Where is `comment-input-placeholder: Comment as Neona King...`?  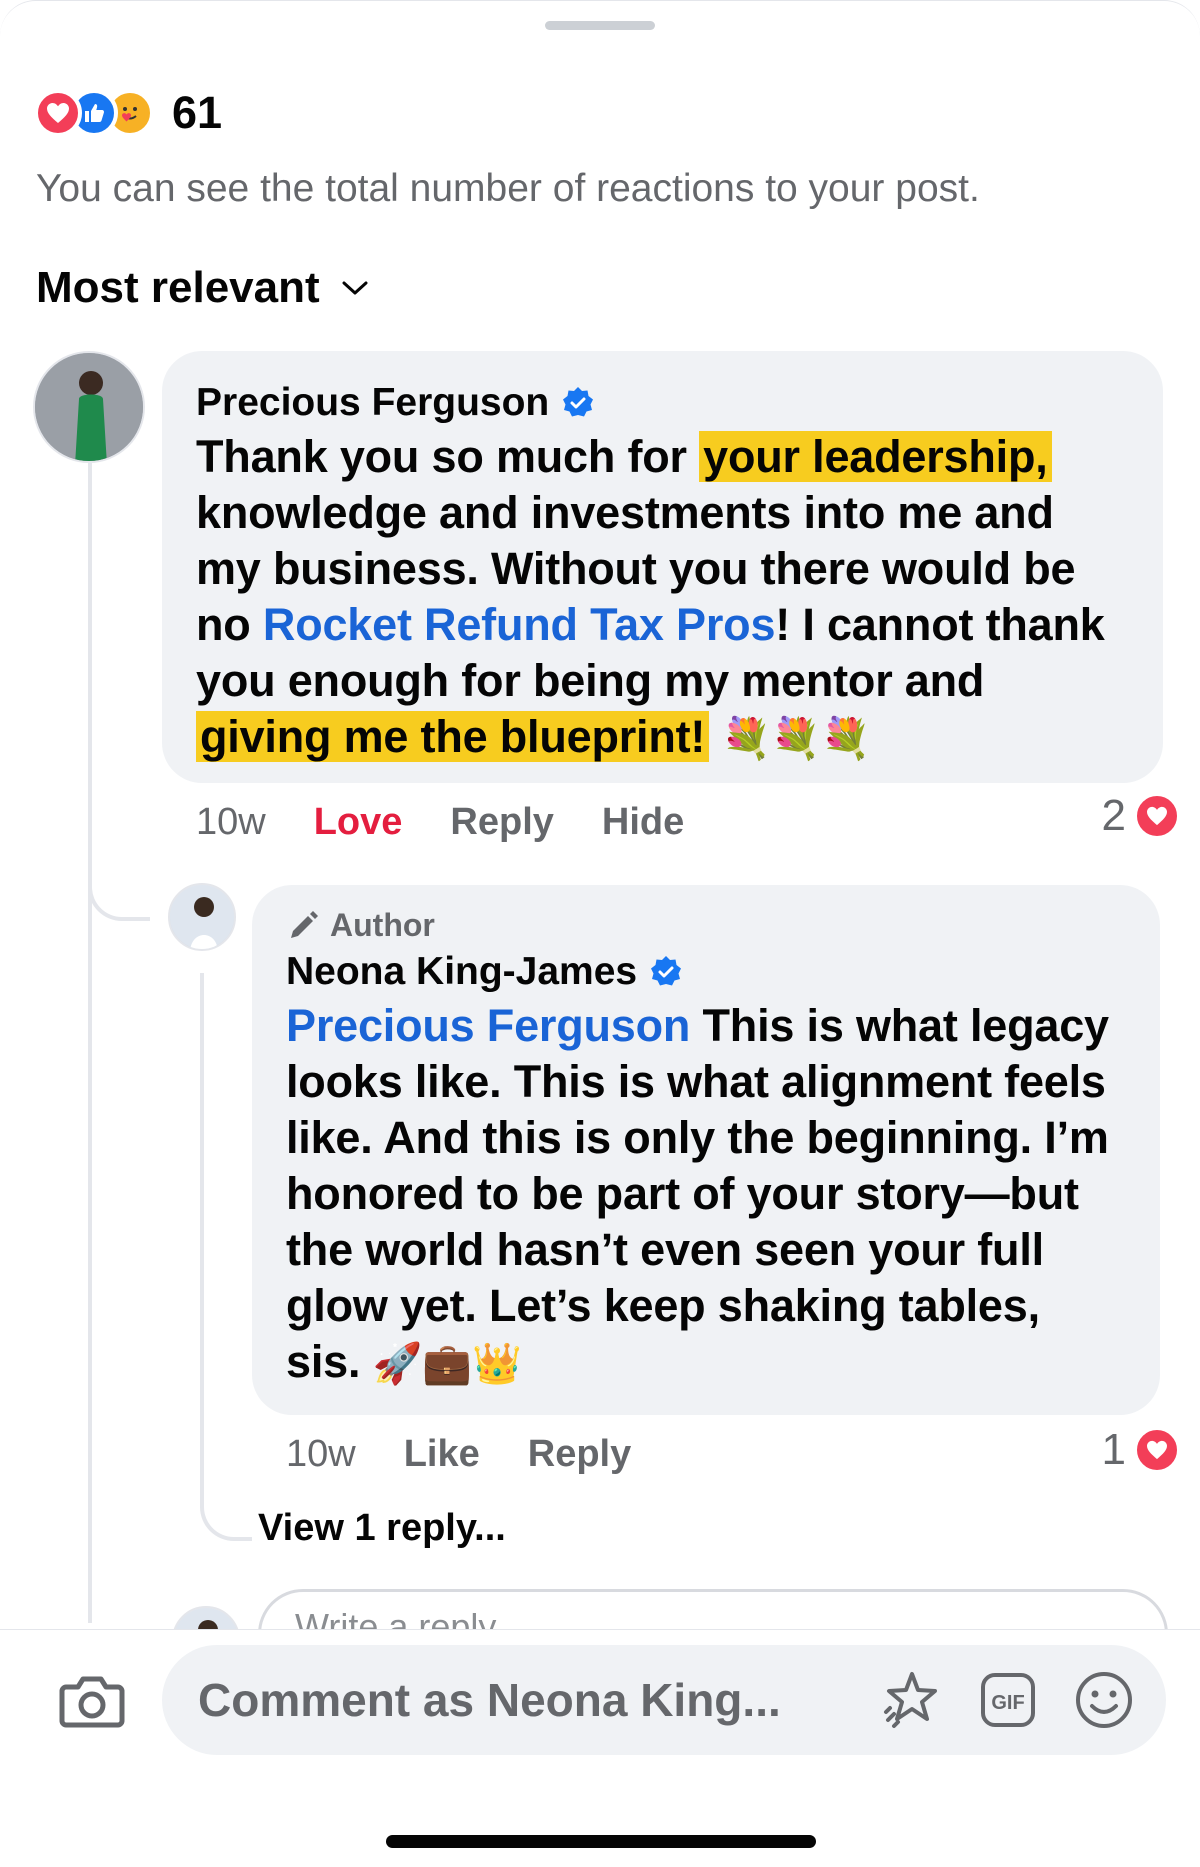 comment-input-placeholder: Comment as Neona King... is located at coordinates (489, 1700).